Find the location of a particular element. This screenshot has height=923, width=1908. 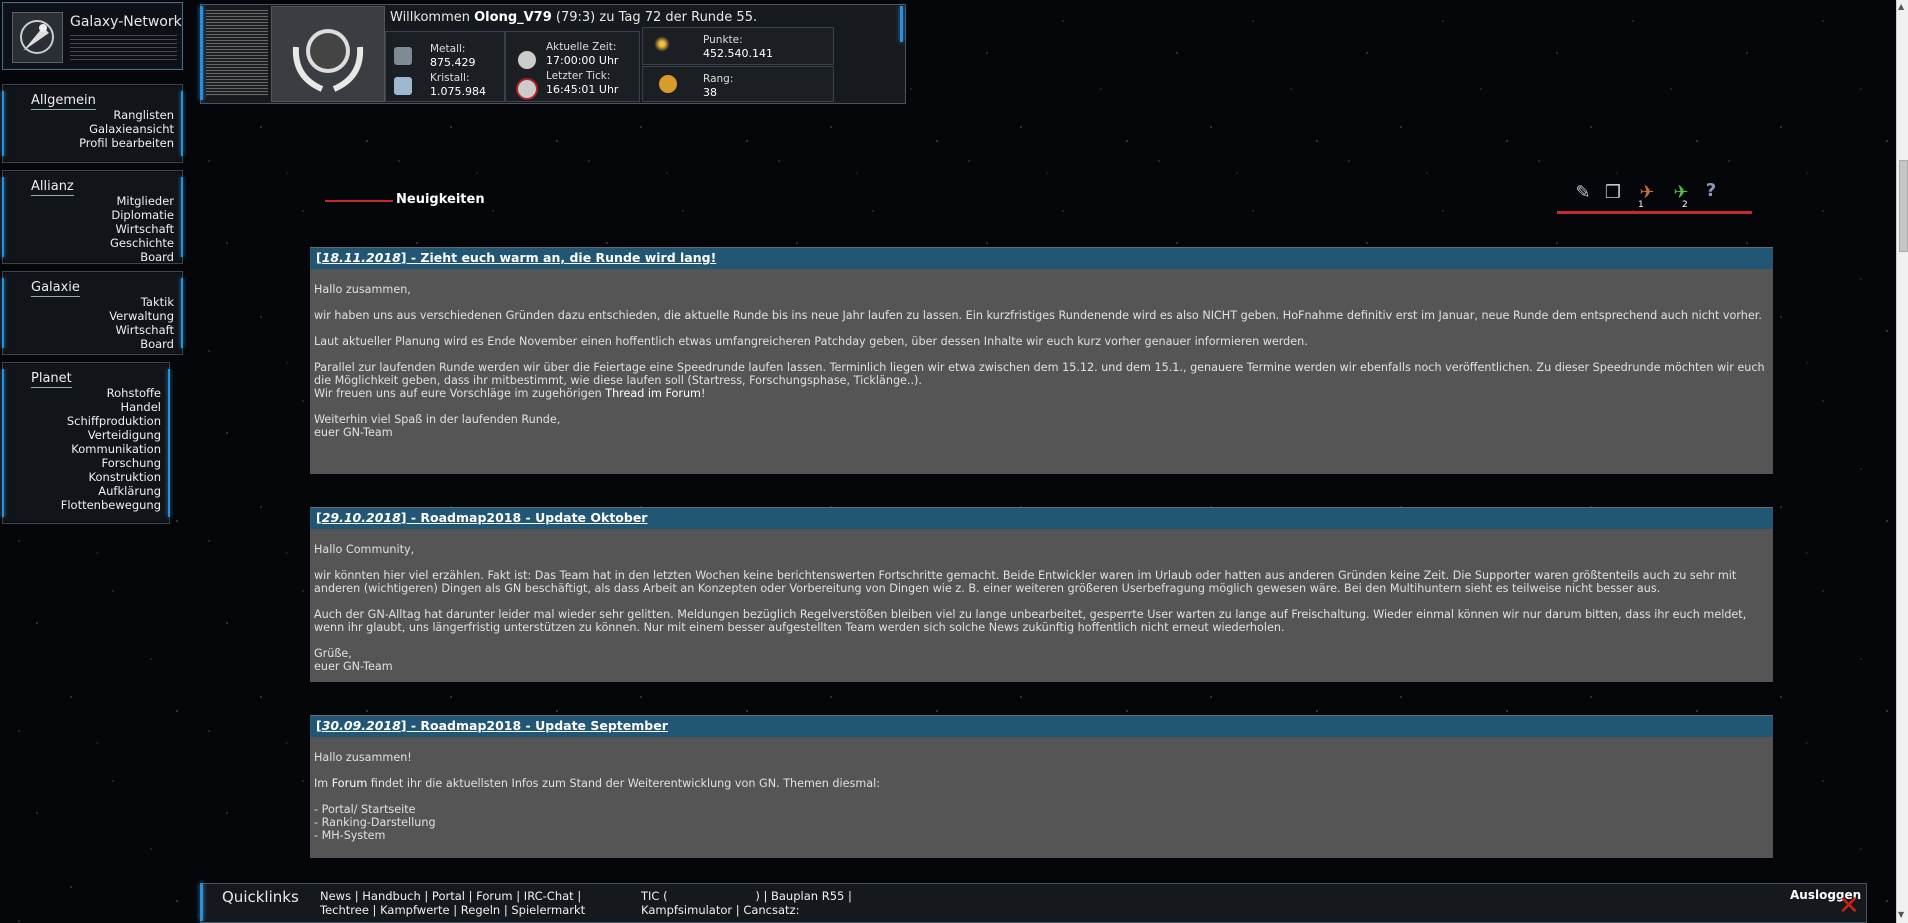

nav-item-forschung: Forschung is located at coordinates (111, 463).